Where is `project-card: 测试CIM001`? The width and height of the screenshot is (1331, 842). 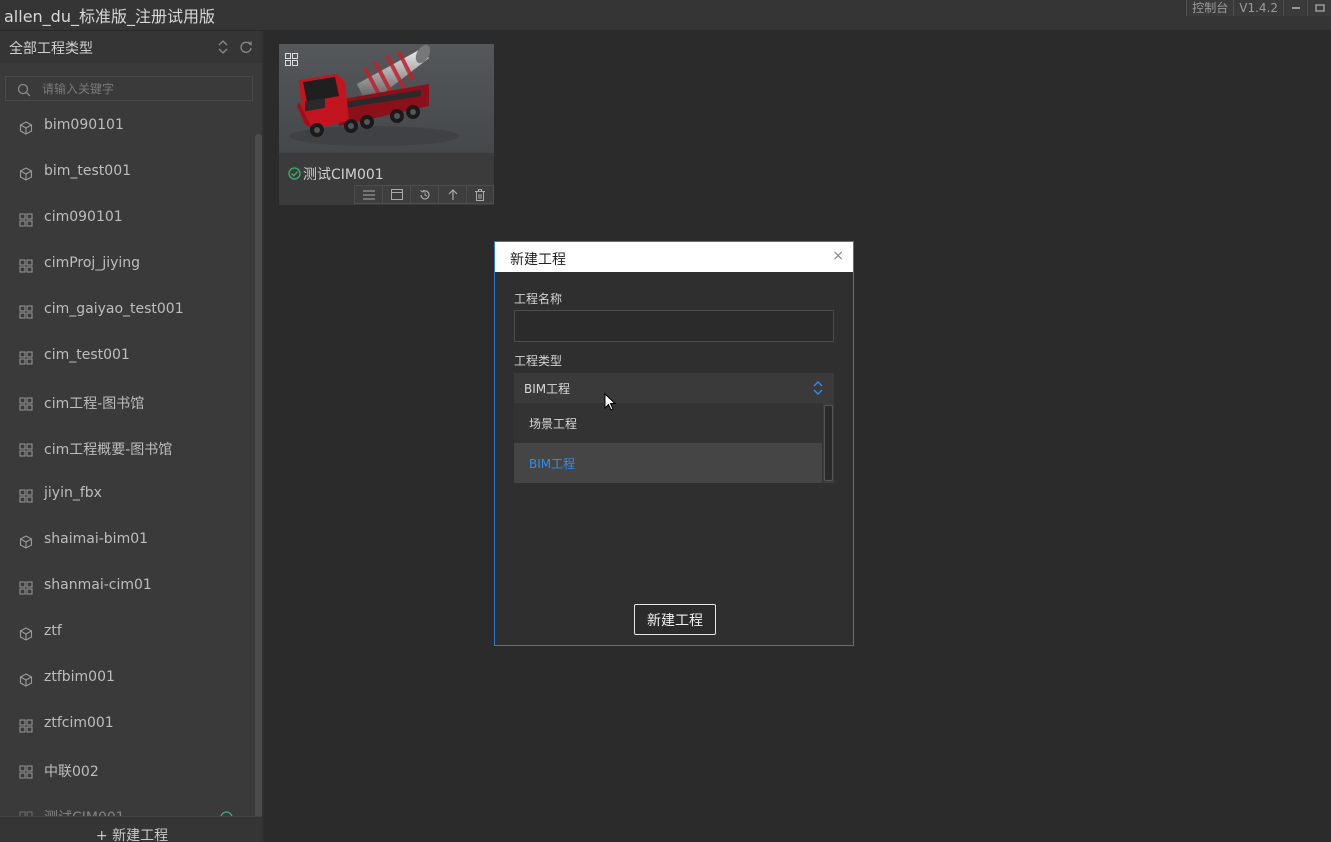 project-card: 测试CIM001 is located at coordinates (386, 124).